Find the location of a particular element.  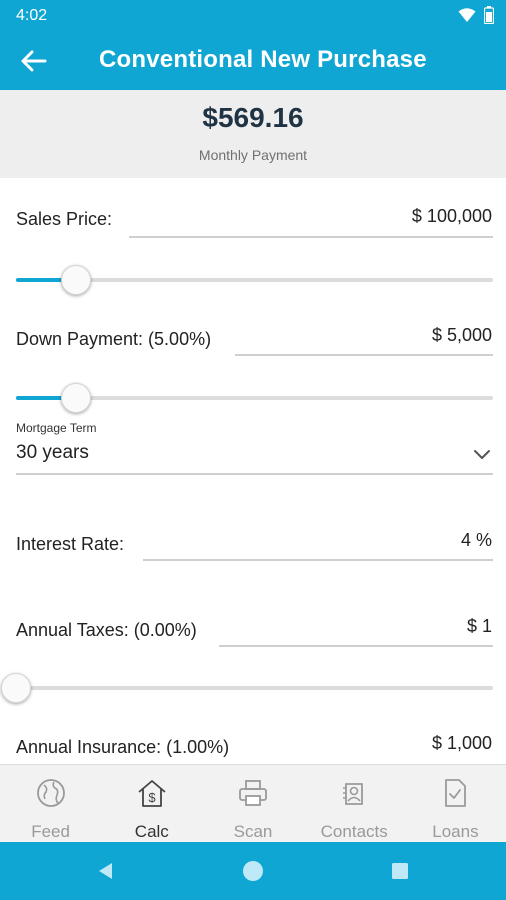

printer-icon is located at coordinates (253, 793).